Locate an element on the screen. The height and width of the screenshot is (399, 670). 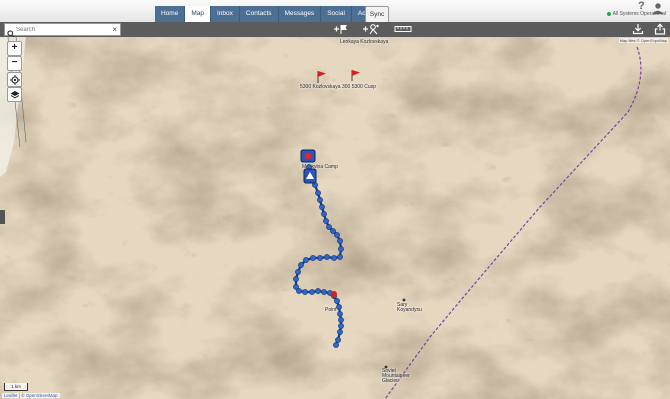
tab-home: Home is located at coordinates (170, 14).